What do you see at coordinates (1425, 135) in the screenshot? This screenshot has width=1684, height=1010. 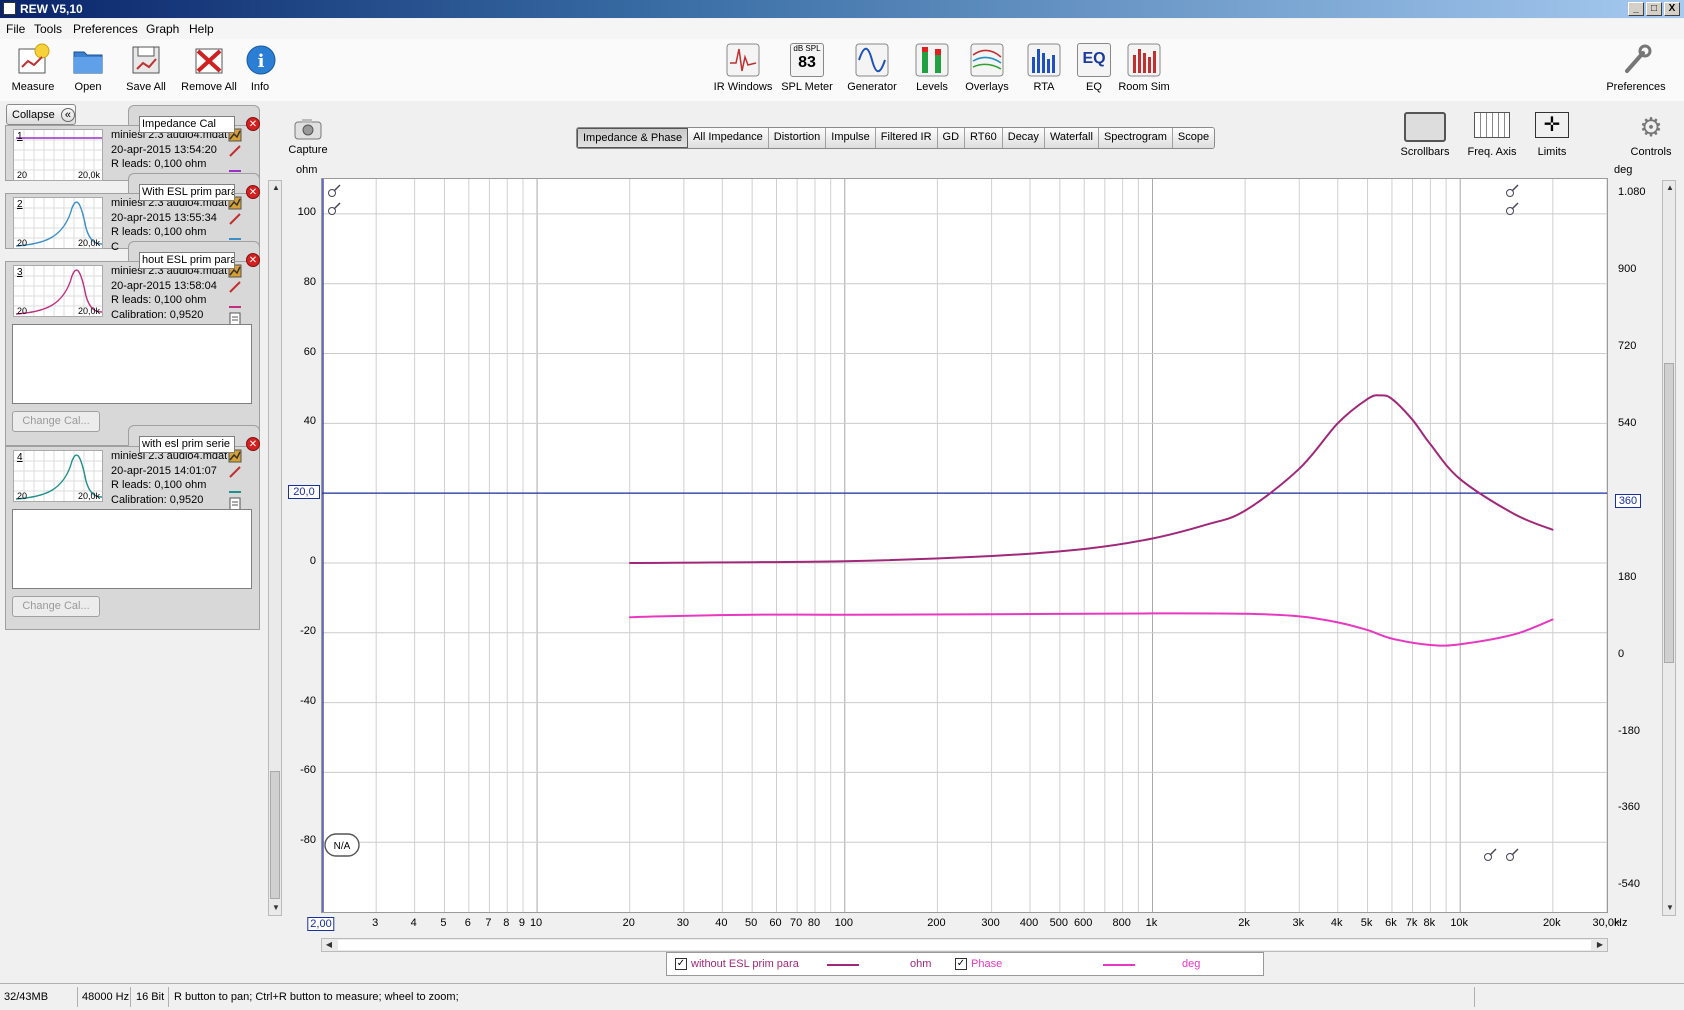 I see `scrollbars-button: Scrollbars` at bounding box center [1425, 135].